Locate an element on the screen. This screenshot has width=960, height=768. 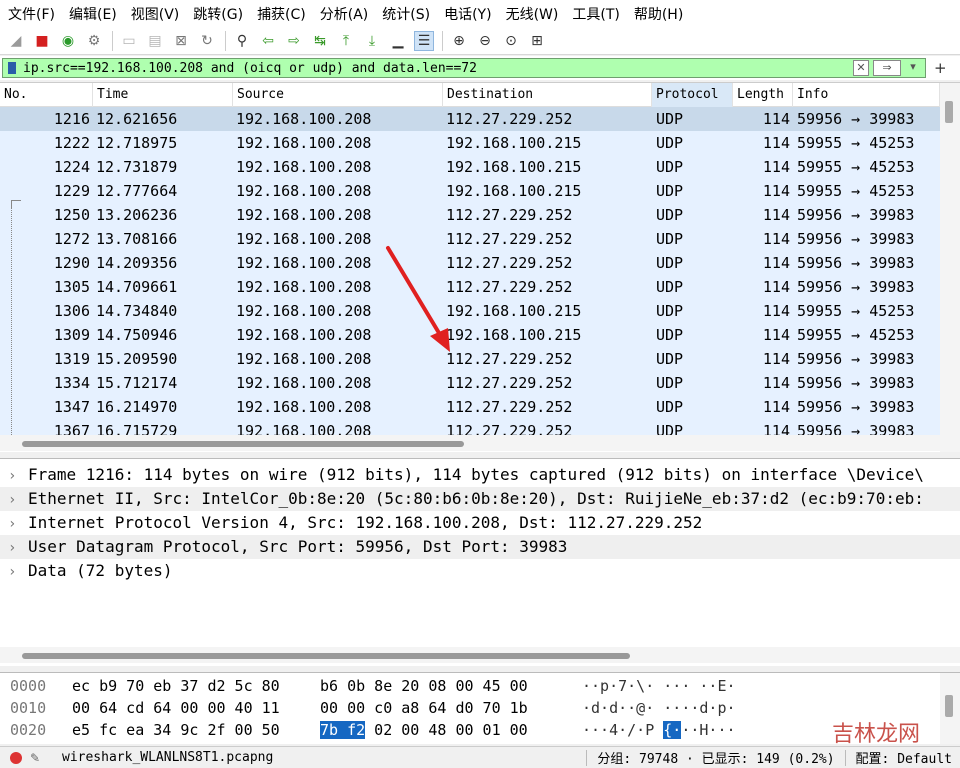
menu-item: 捕获(C) is located at coordinates (281, 14).